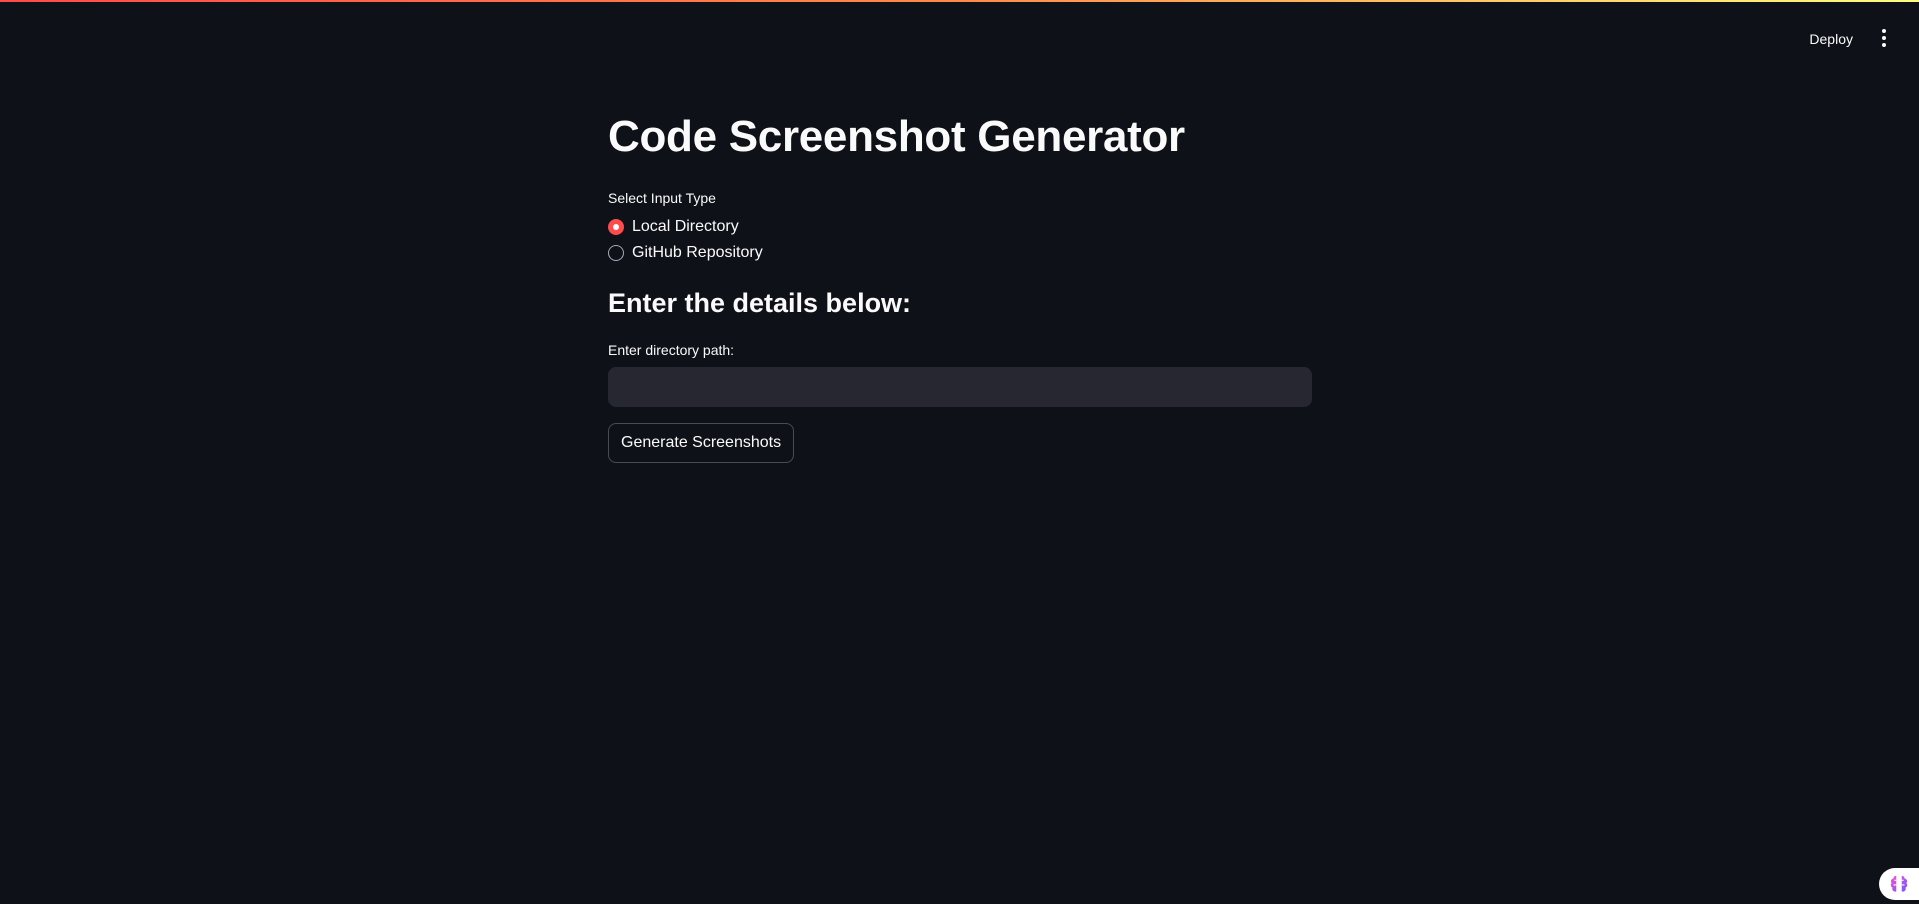 This screenshot has height=904, width=1919. What do you see at coordinates (685, 226) in the screenshot?
I see `radio-option-label: Local Directory` at bounding box center [685, 226].